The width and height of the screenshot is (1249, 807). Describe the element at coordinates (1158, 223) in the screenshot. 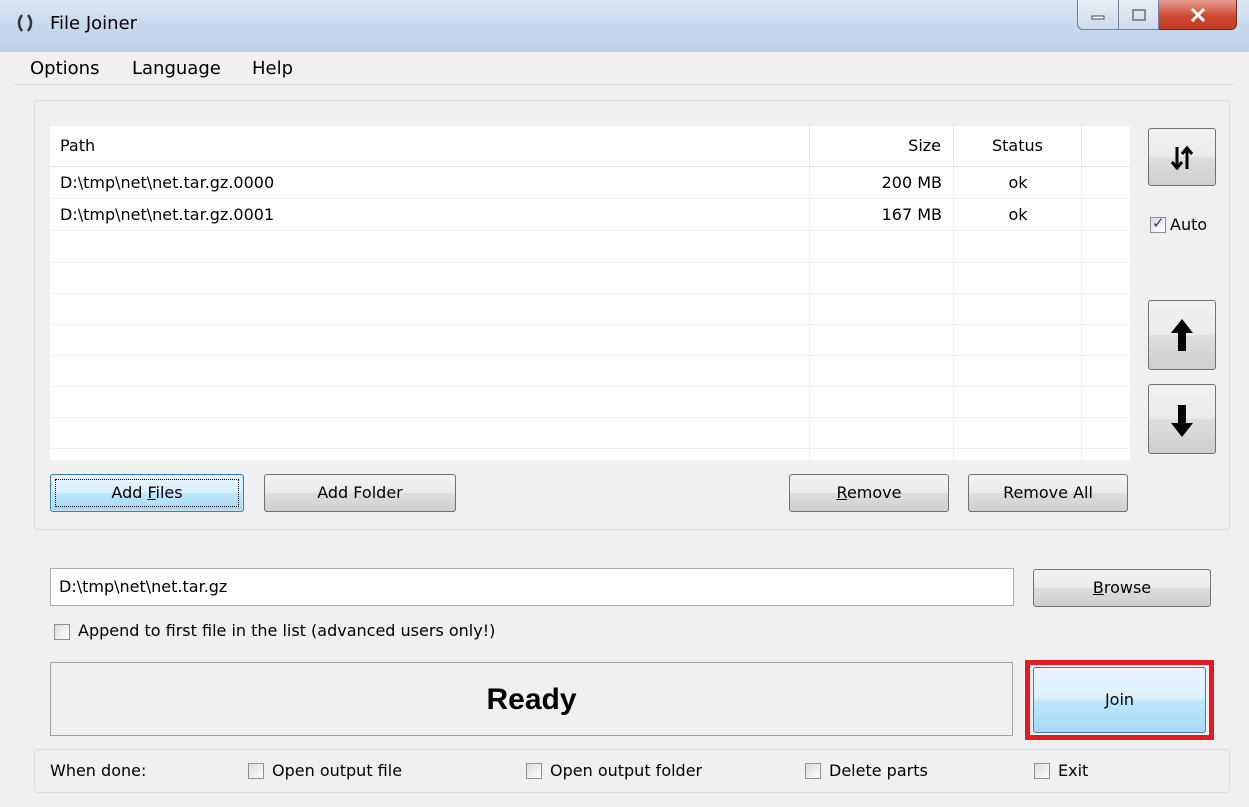

I see `auto-checkbox` at that location.